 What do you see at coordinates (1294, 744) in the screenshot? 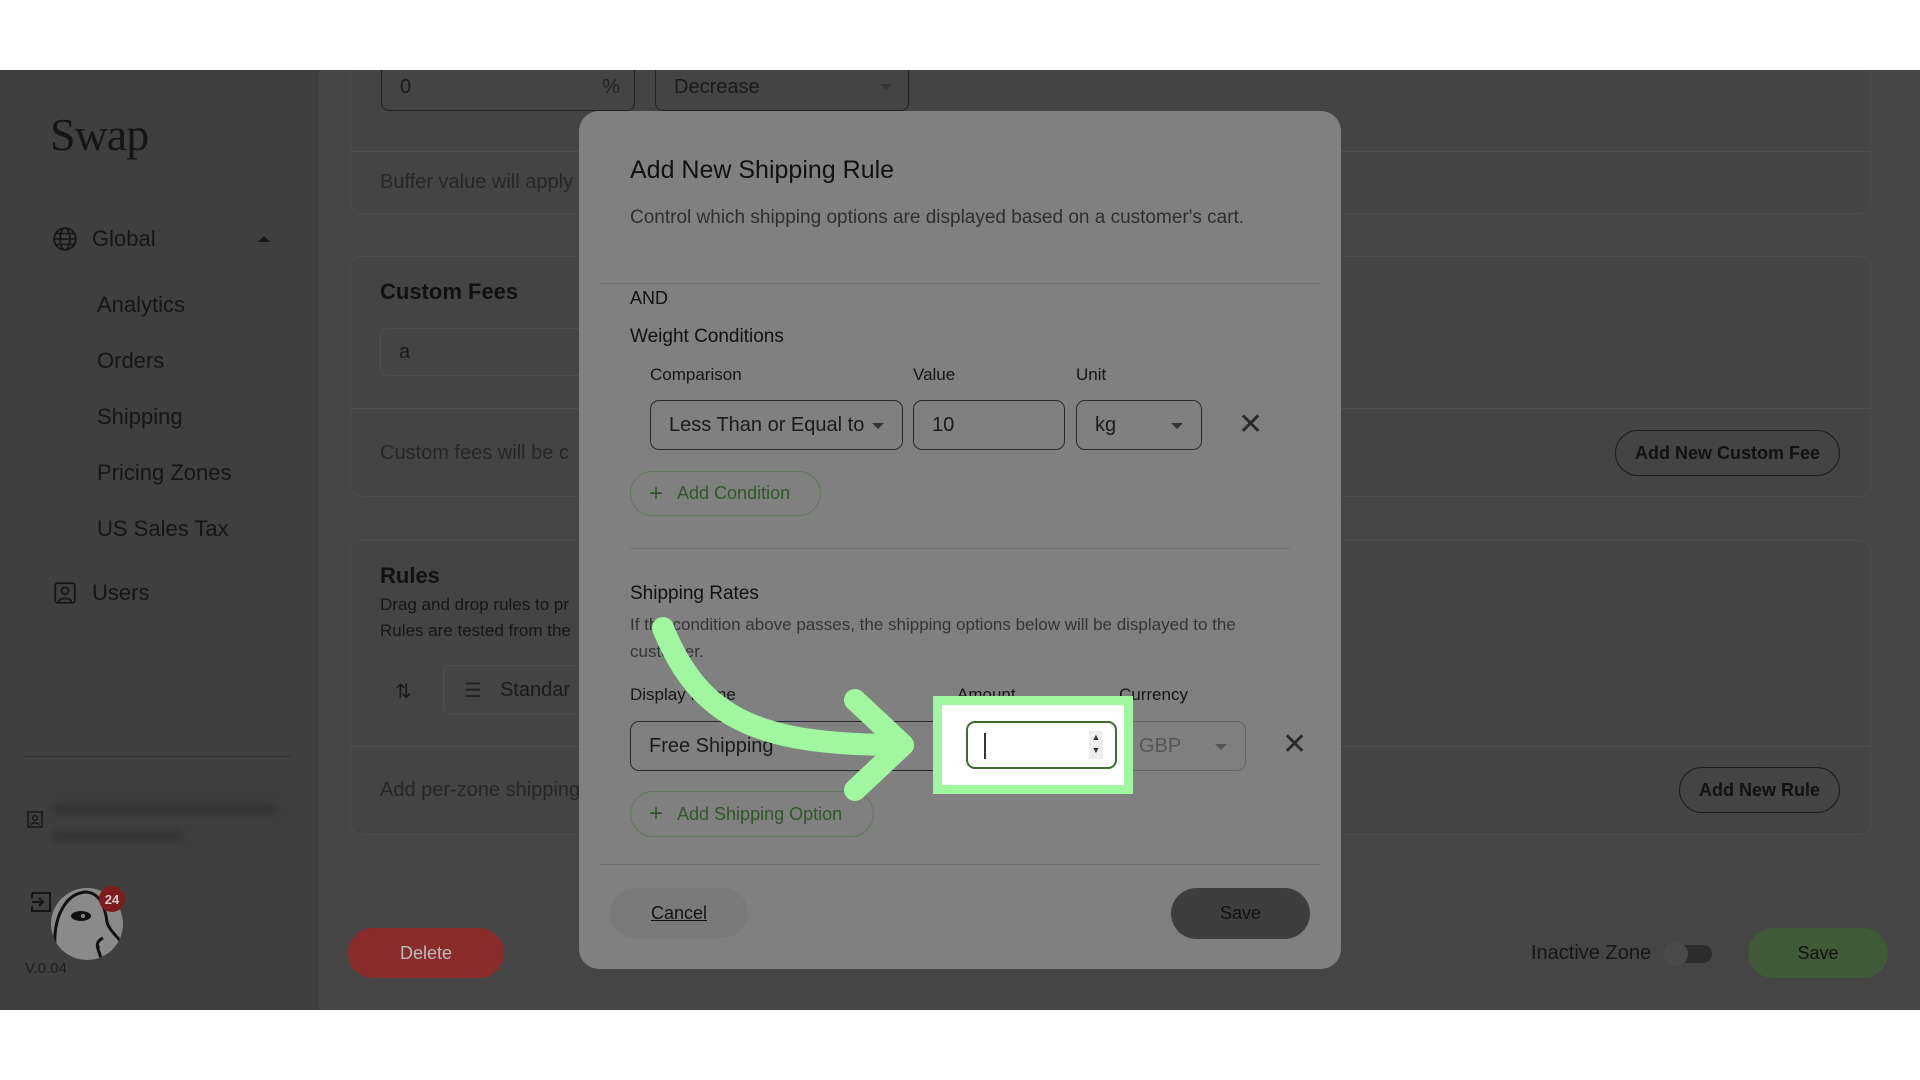
I see `remove-shipping-option-icon: ✕` at bounding box center [1294, 744].